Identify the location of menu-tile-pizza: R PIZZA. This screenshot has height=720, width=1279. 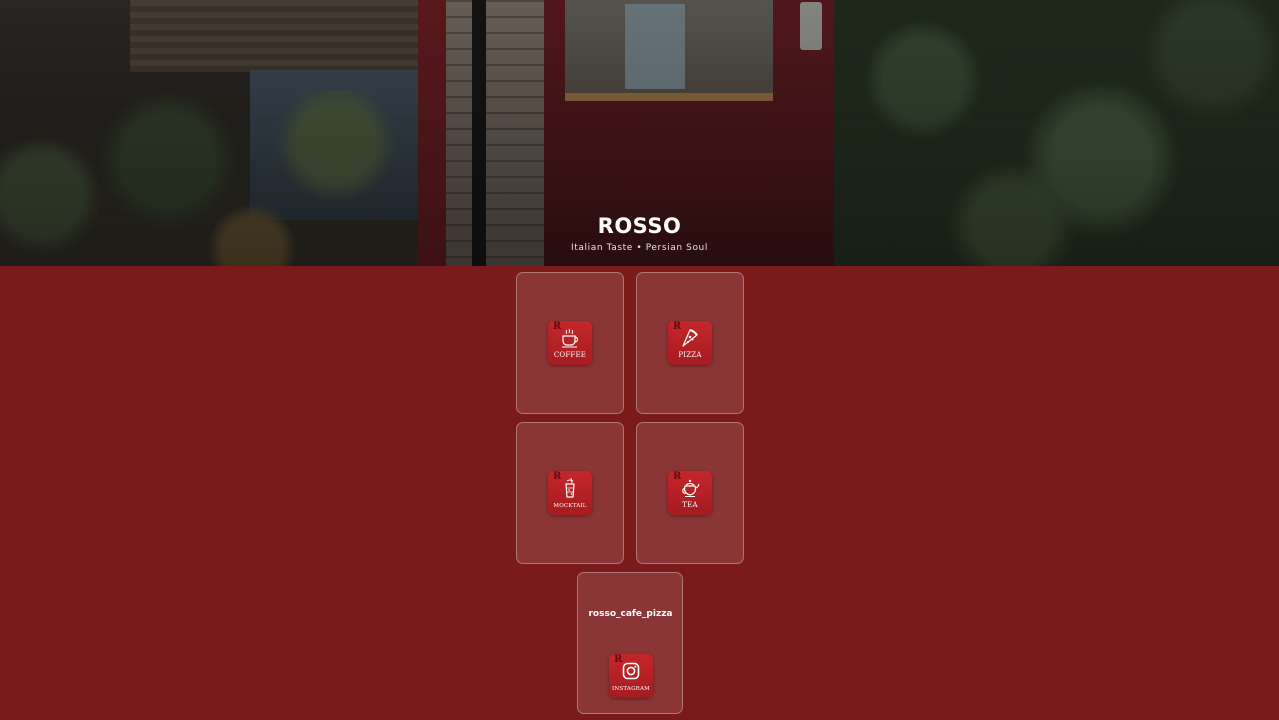
(690, 343).